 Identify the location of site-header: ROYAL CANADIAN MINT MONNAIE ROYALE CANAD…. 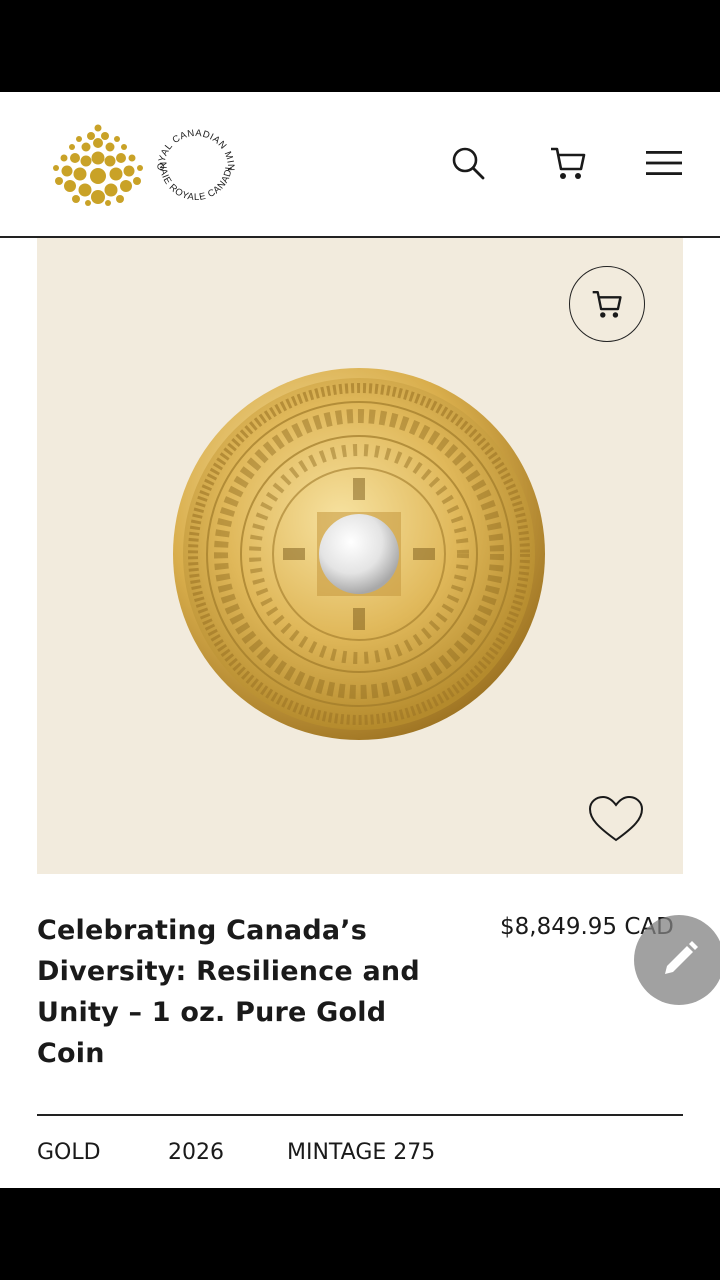
(360, 165).